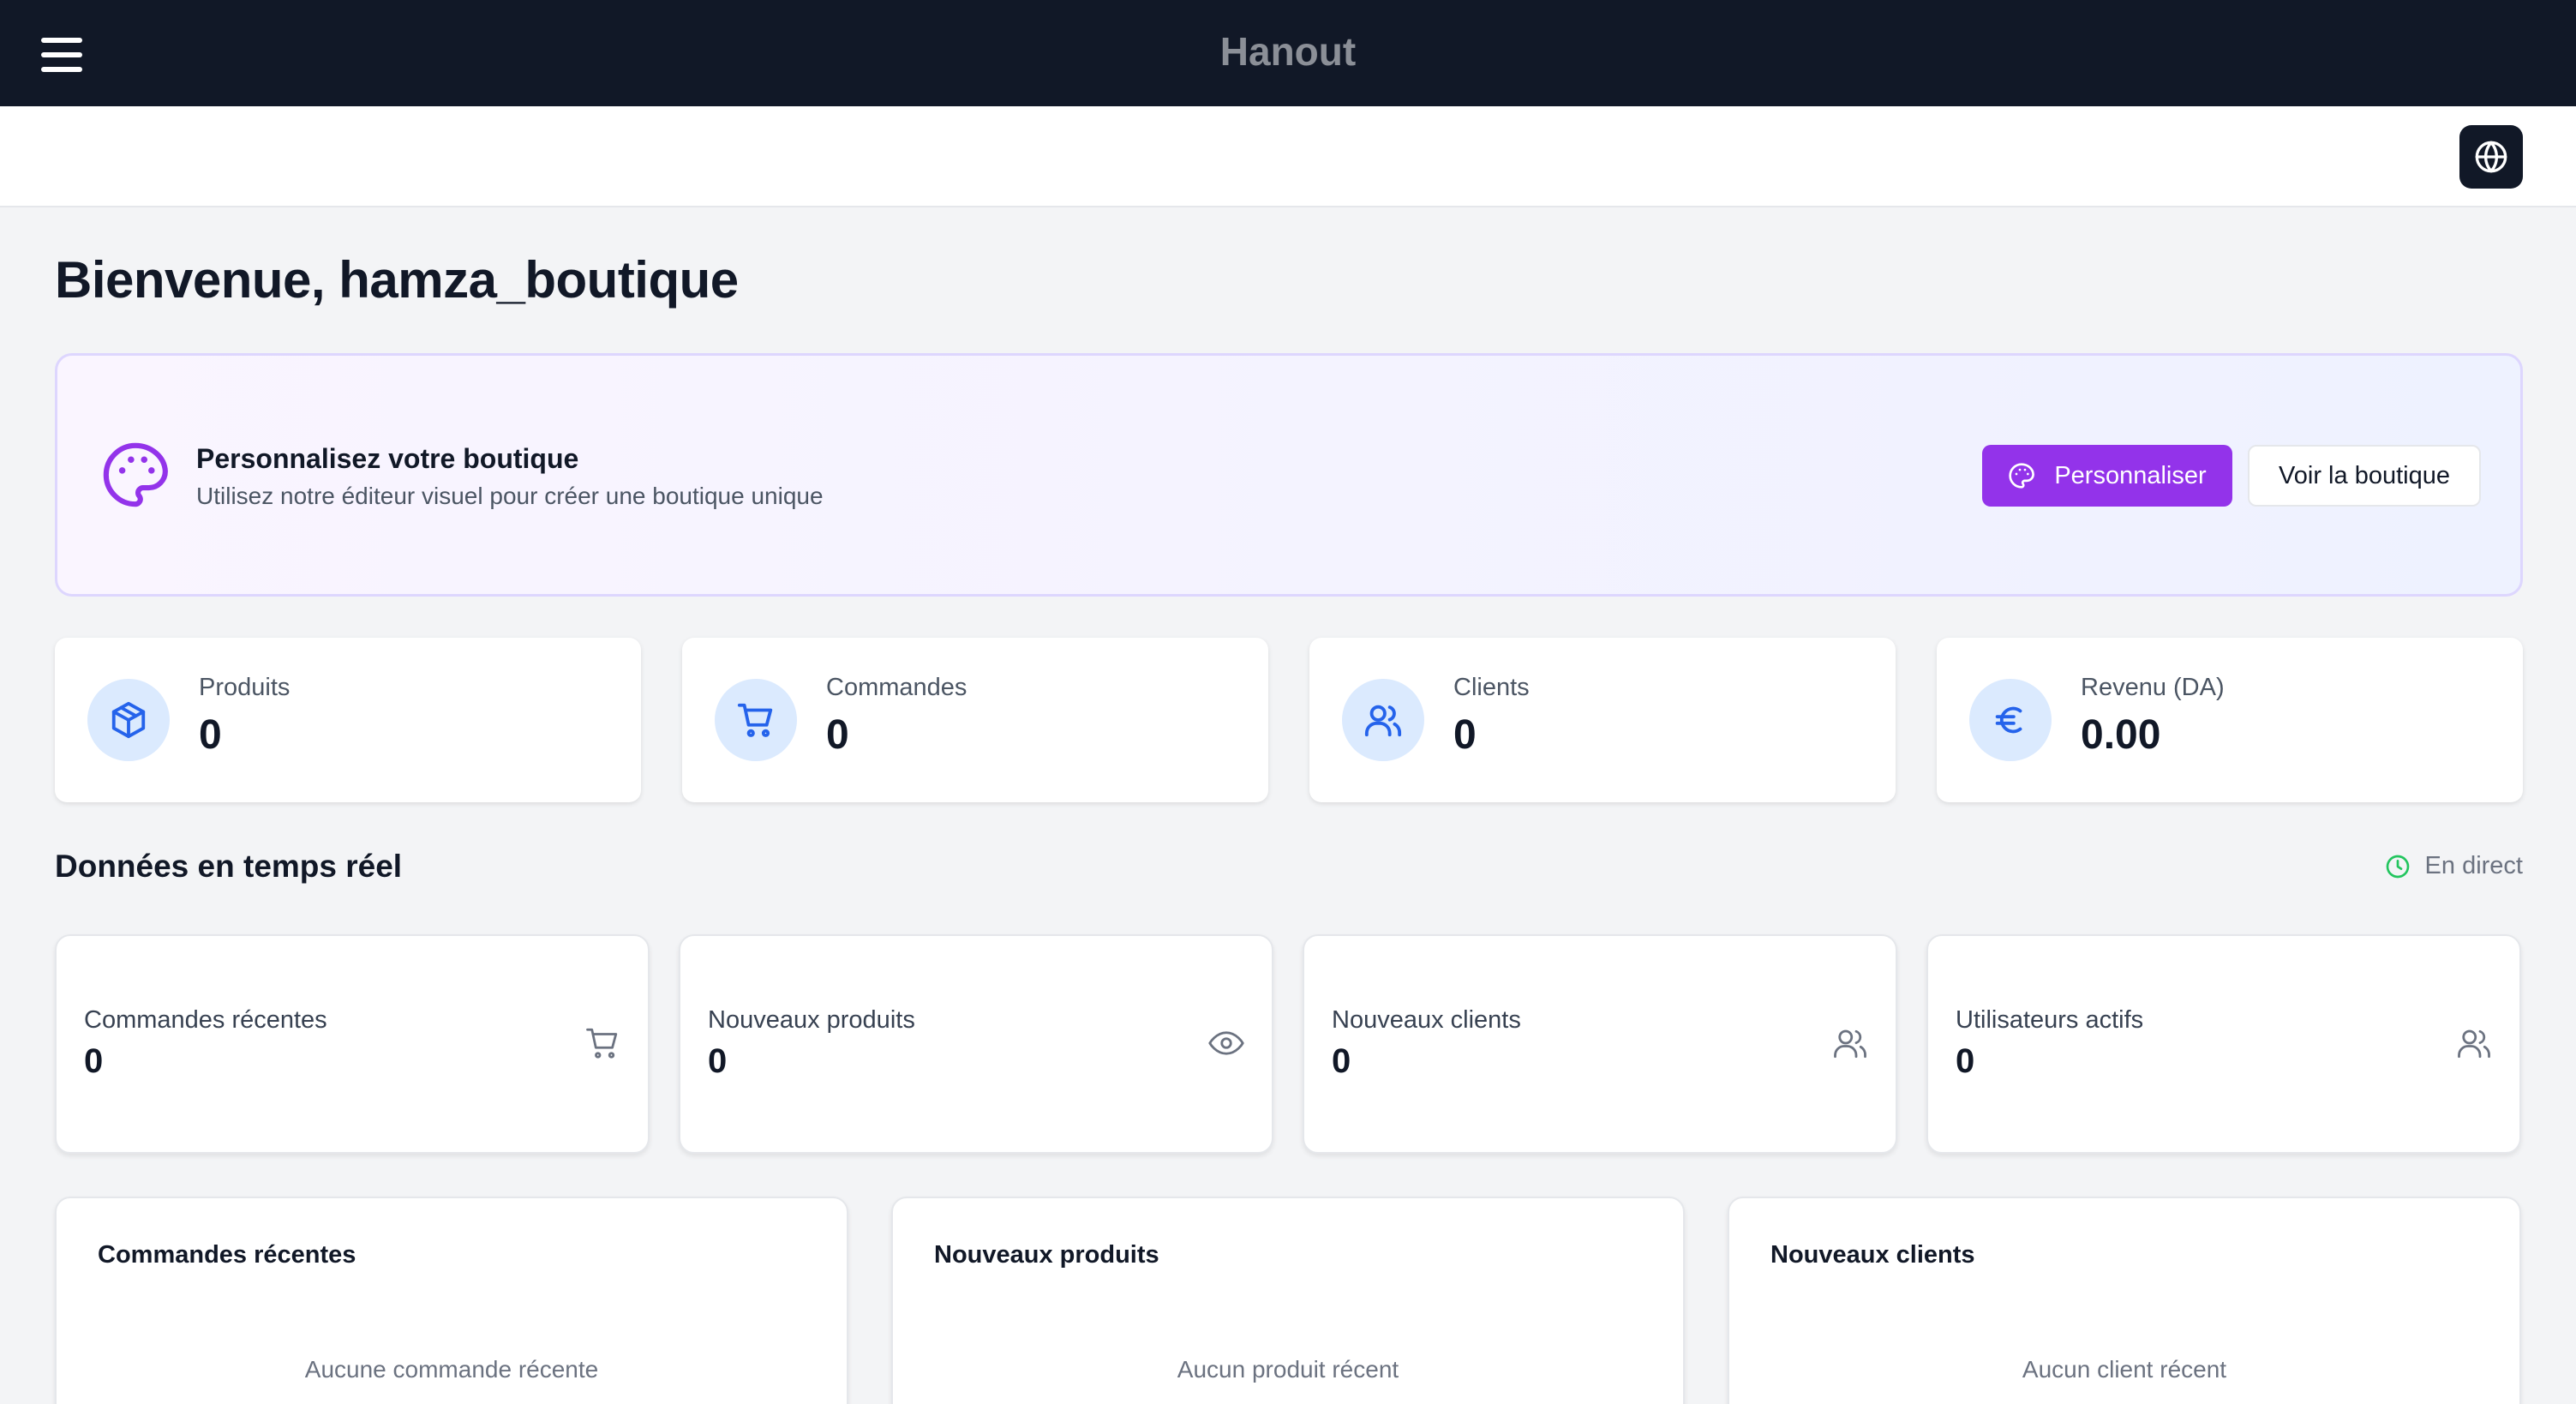 This screenshot has height=1404, width=2576. I want to click on clock-icon, so click(2397, 866).